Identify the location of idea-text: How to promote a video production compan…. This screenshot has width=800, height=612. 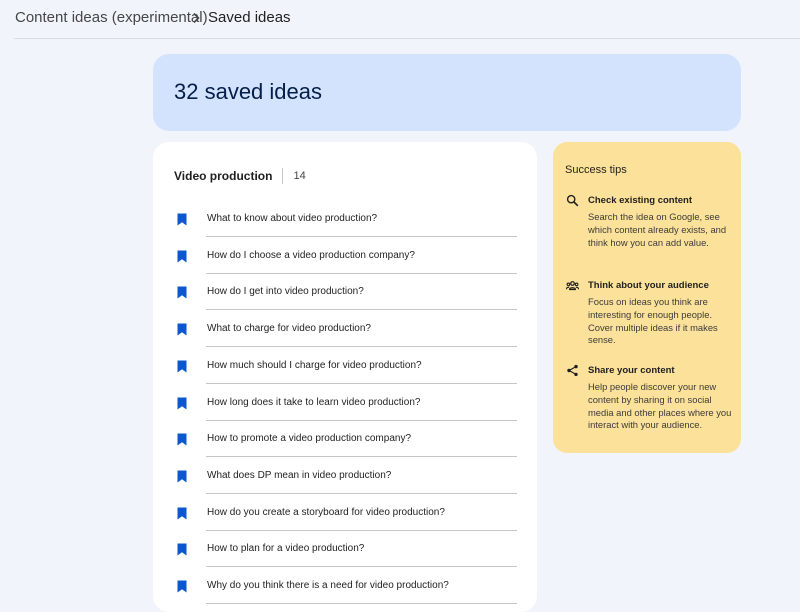
(309, 439).